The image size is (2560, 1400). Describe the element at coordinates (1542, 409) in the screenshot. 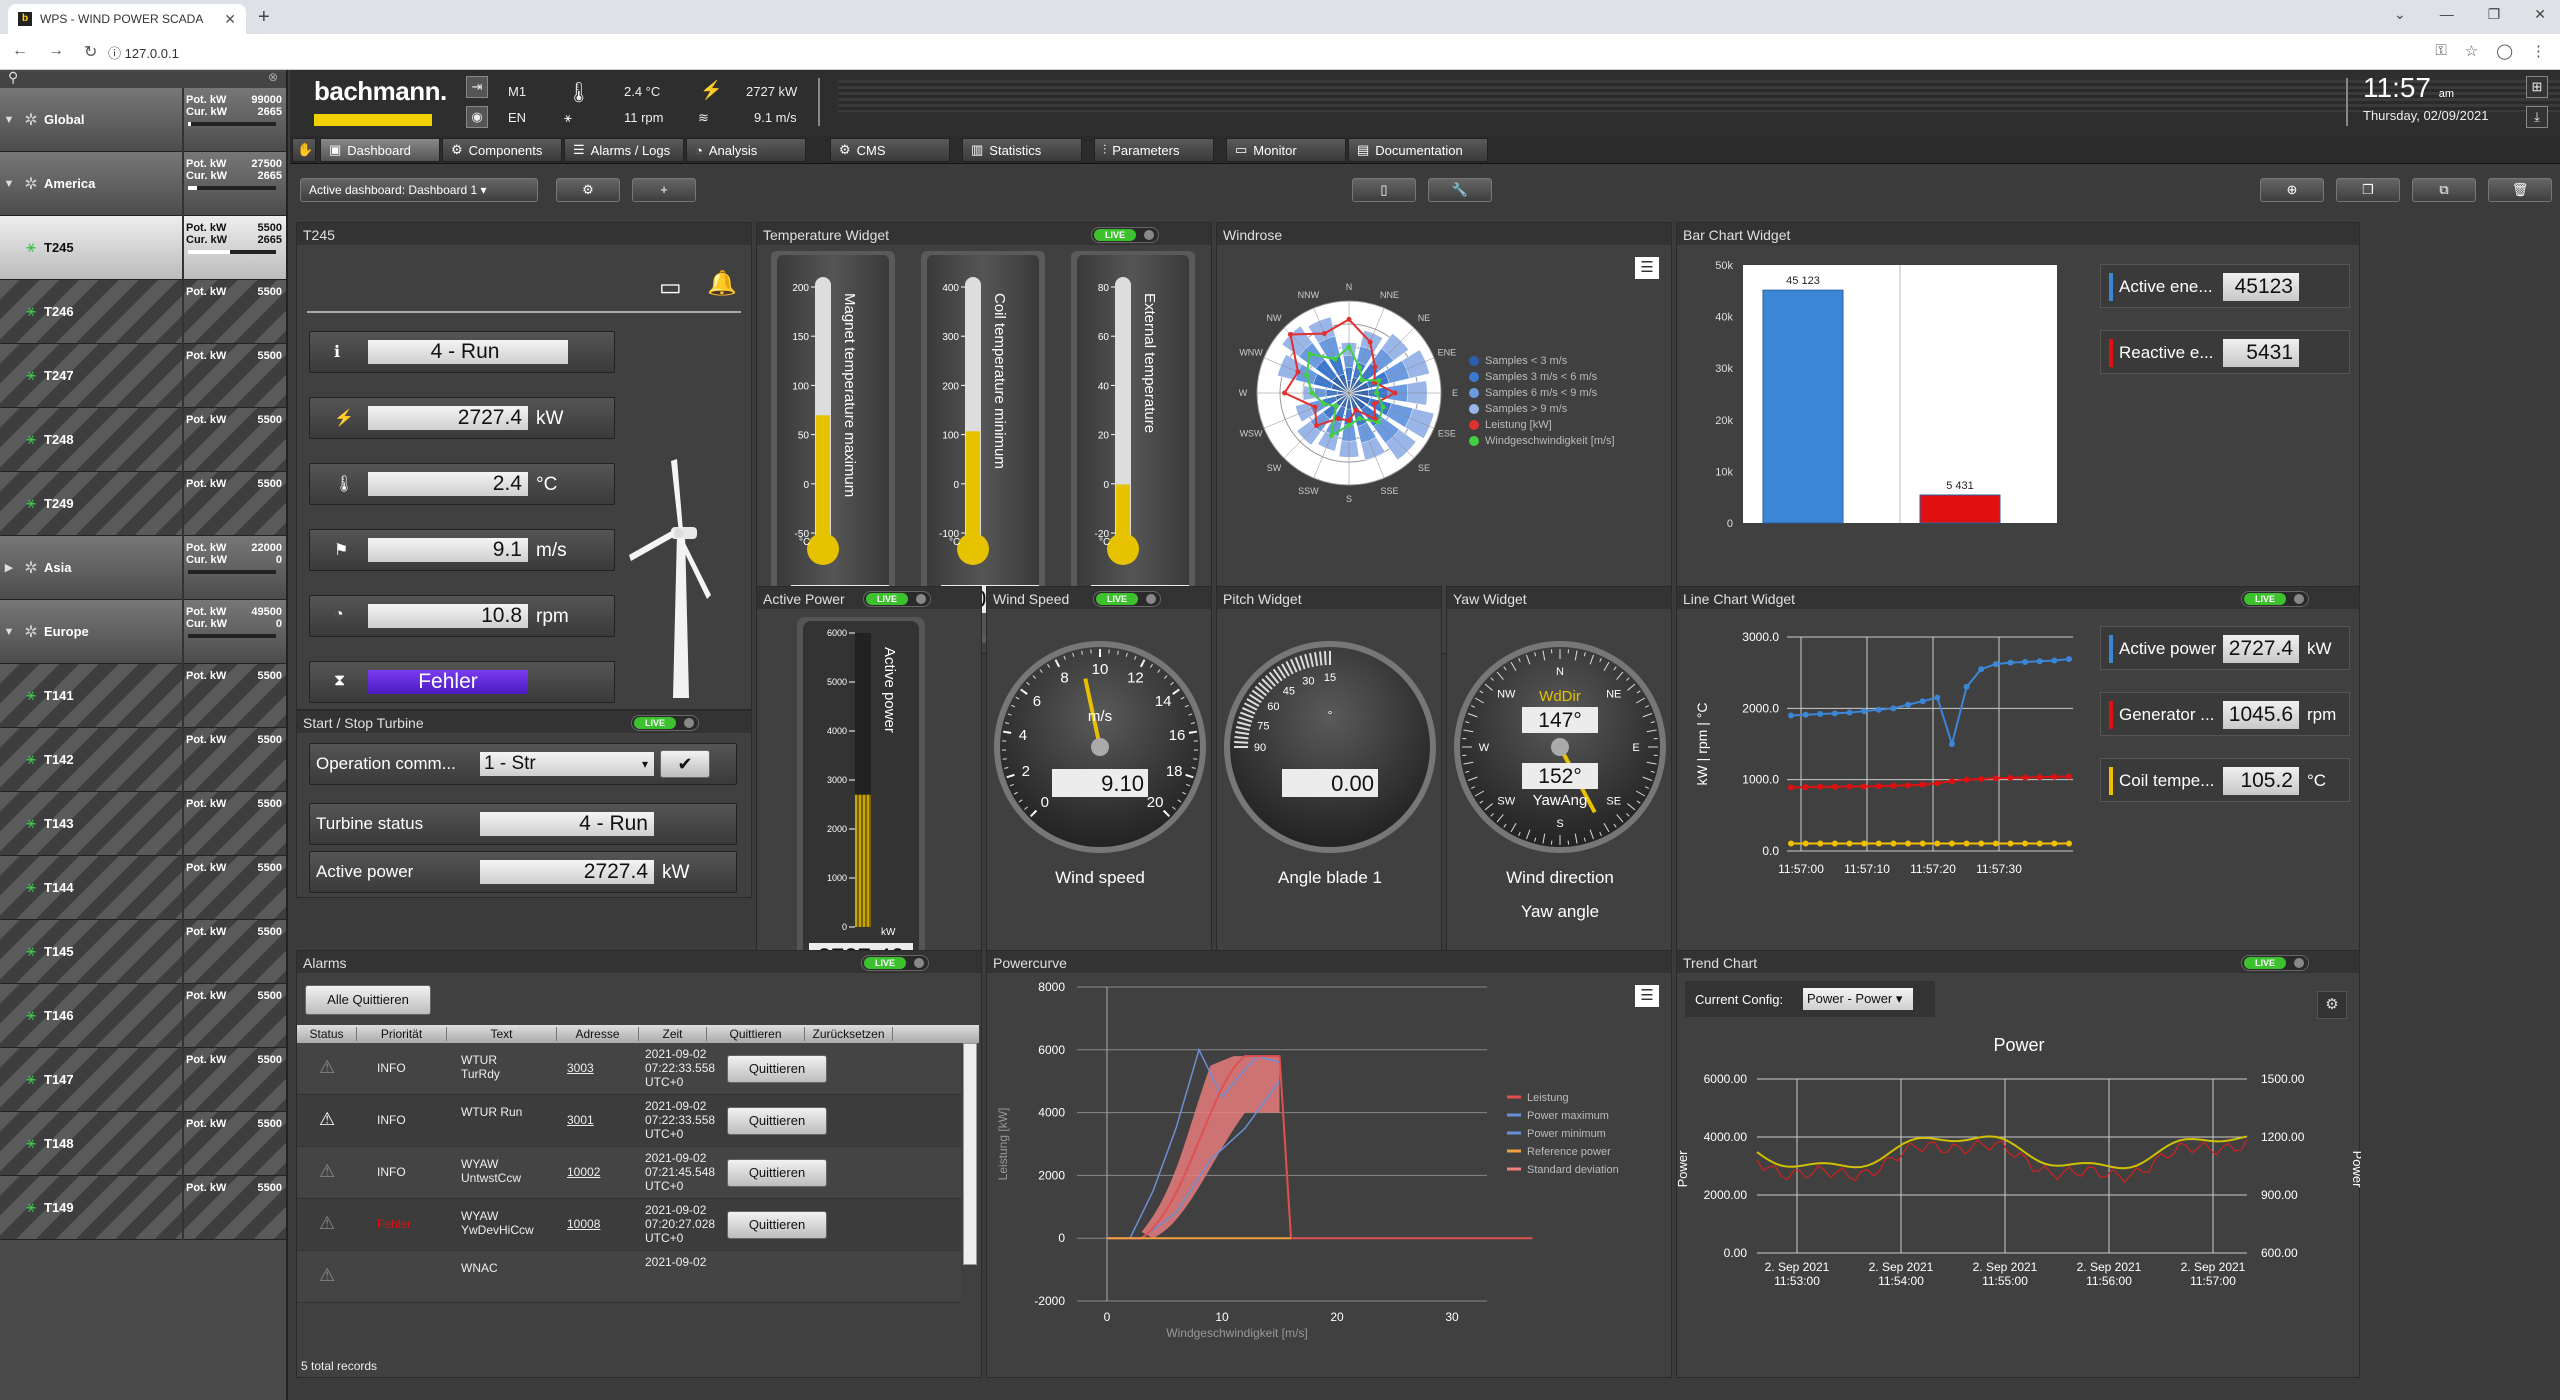

I see `legend-item: Samples > 9 m/s` at that location.